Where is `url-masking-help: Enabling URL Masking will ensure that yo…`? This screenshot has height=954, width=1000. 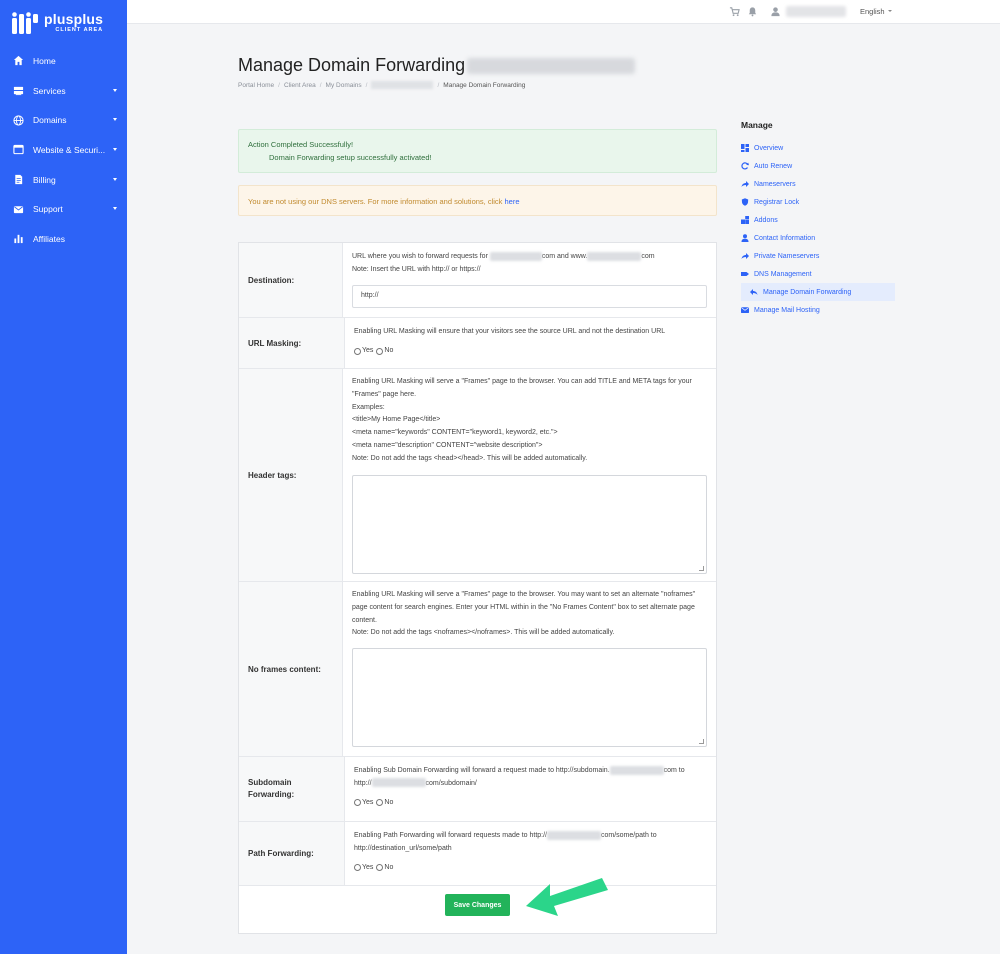
url-masking-help: Enabling URL Masking will ensure that yo… is located at coordinates (510, 331).